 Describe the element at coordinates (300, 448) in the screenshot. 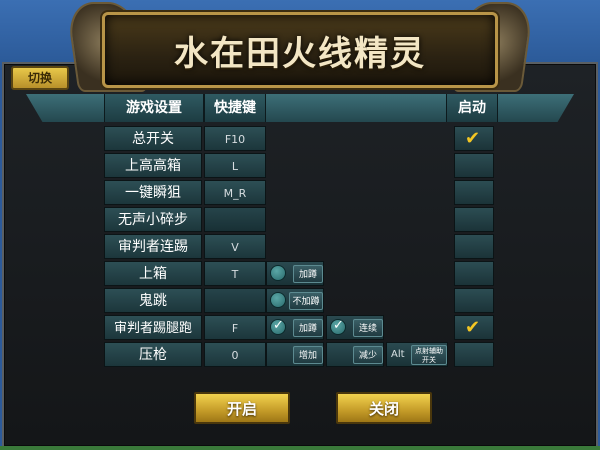

I see `taskbar-edge` at that location.